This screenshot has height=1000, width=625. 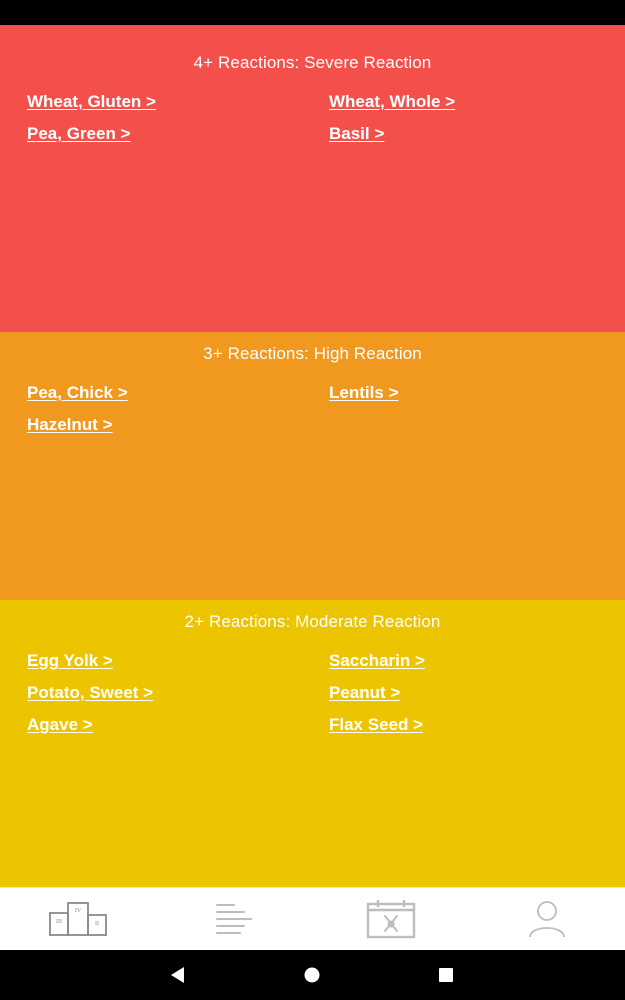 What do you see at coordinates (312, 12) in the screenshot?
I see `status-bar` at bounding box center [312, 12].